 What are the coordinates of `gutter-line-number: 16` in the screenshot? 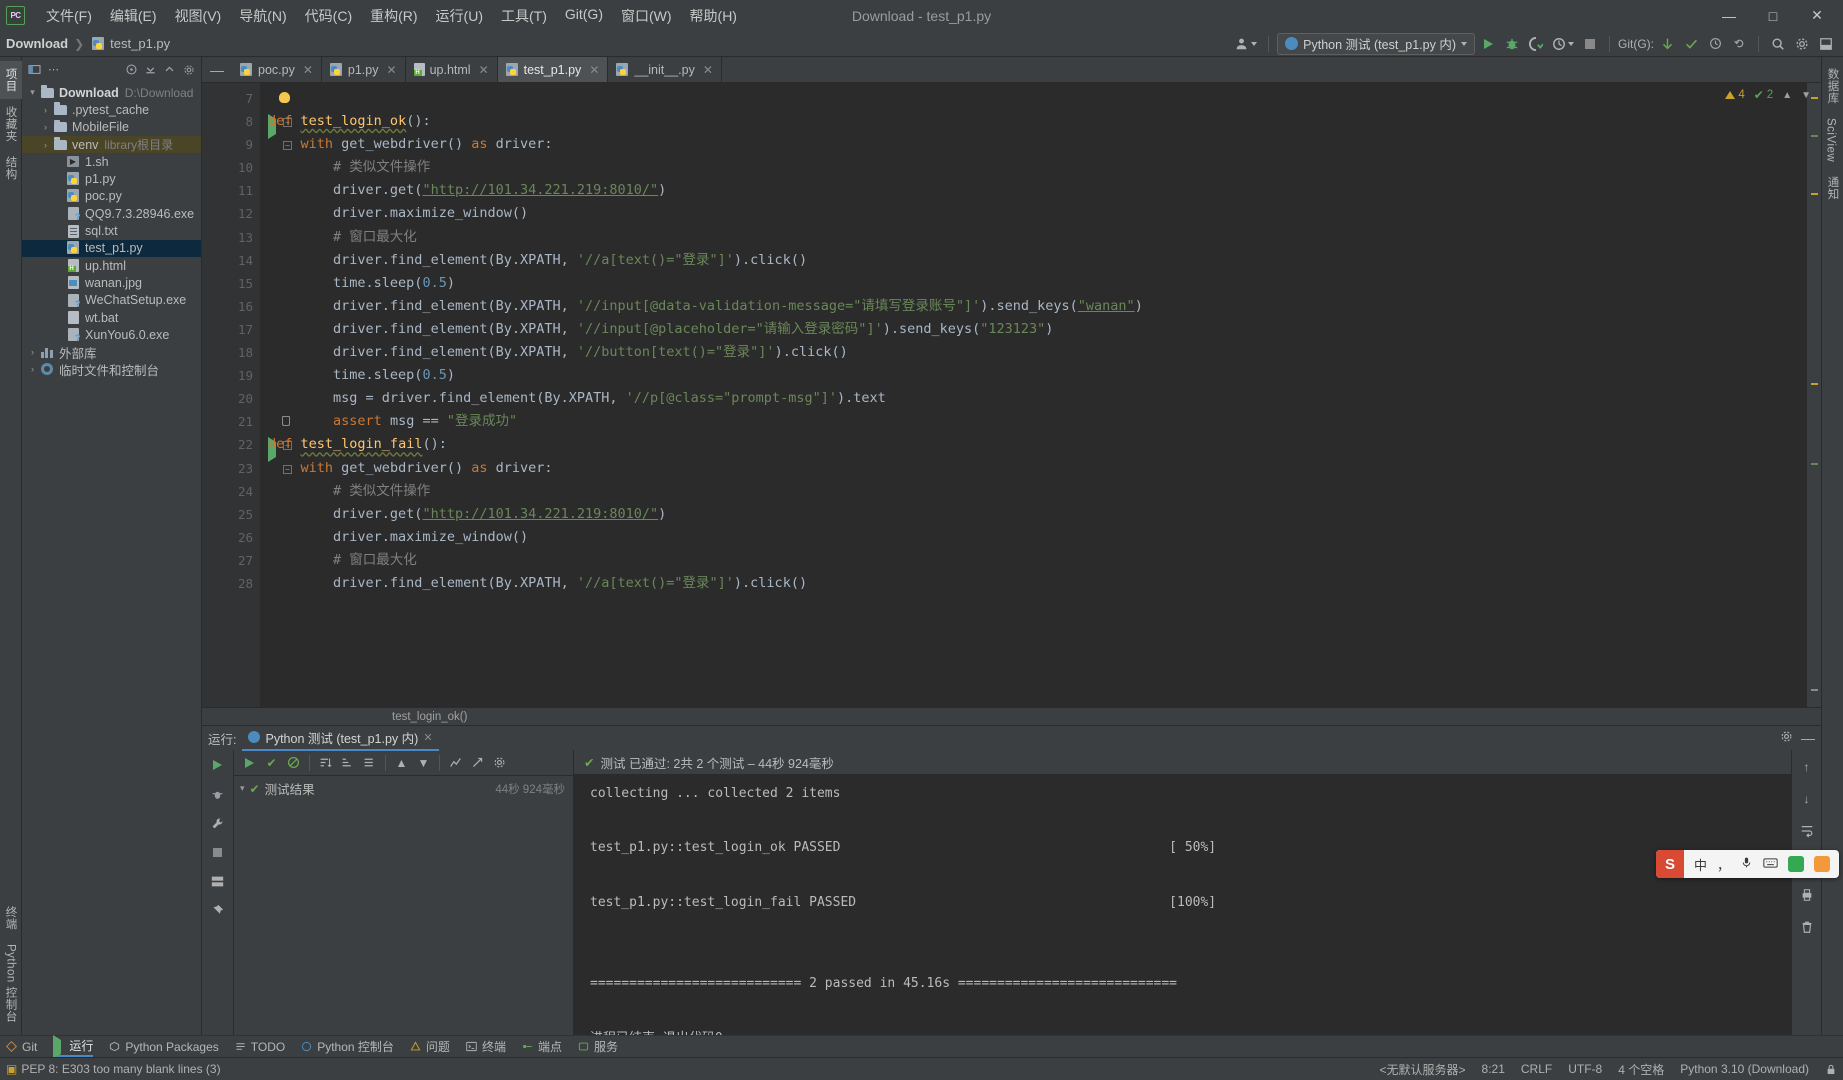 It's located at (231, 306).